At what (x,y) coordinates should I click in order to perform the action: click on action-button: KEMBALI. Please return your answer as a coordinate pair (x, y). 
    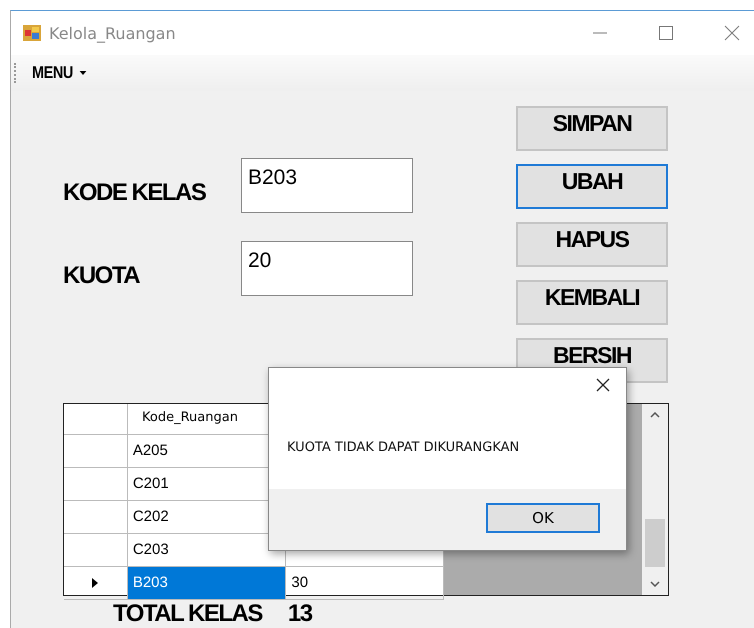
    Looking at the image, I should click on (592, 302).